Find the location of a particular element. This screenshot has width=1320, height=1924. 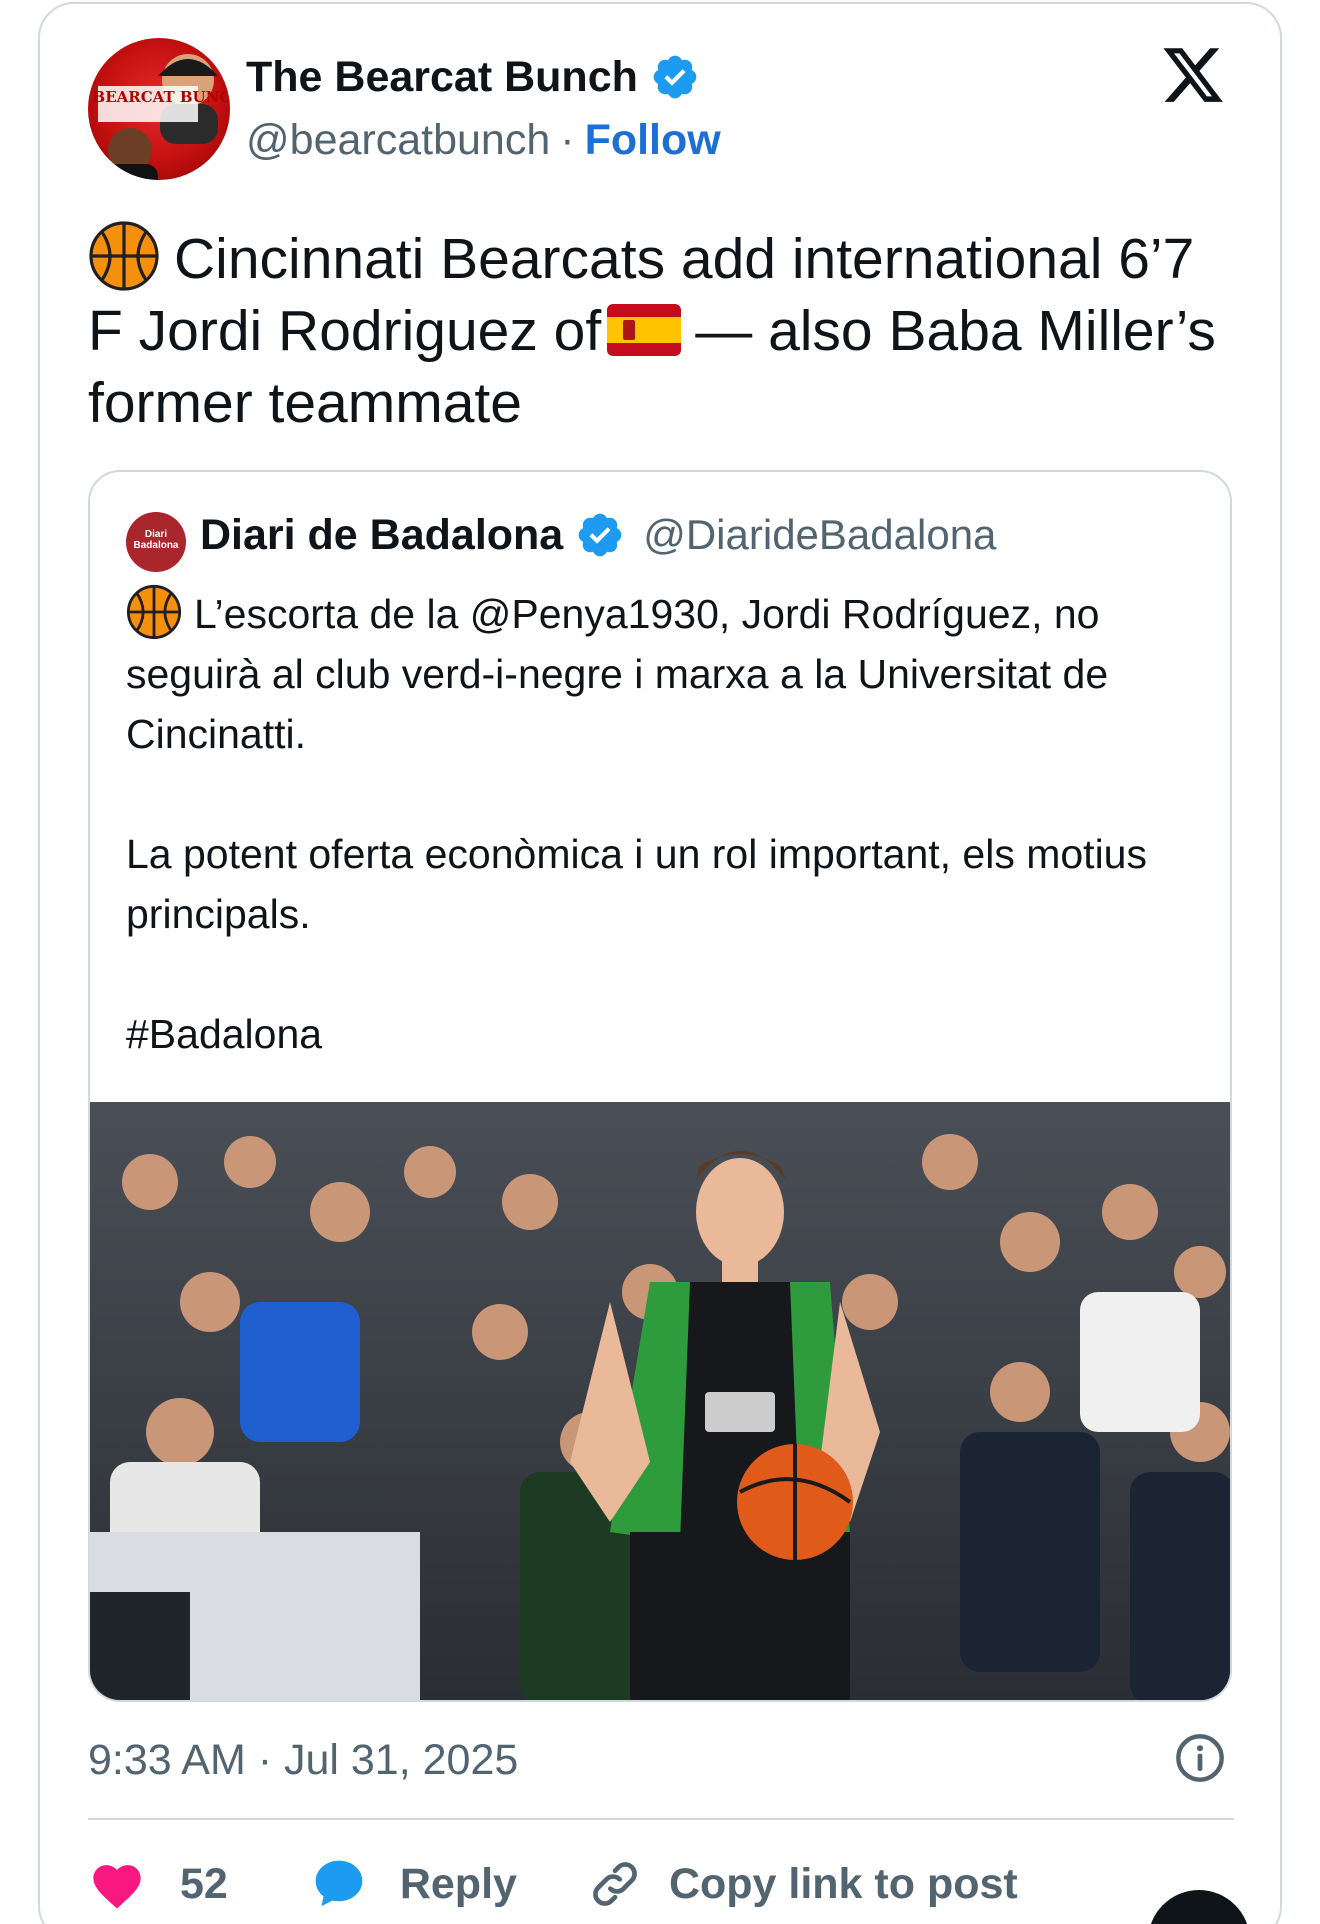

author-handle-row: @bearcatbunch · Follow is located at coordinates (483, 140).